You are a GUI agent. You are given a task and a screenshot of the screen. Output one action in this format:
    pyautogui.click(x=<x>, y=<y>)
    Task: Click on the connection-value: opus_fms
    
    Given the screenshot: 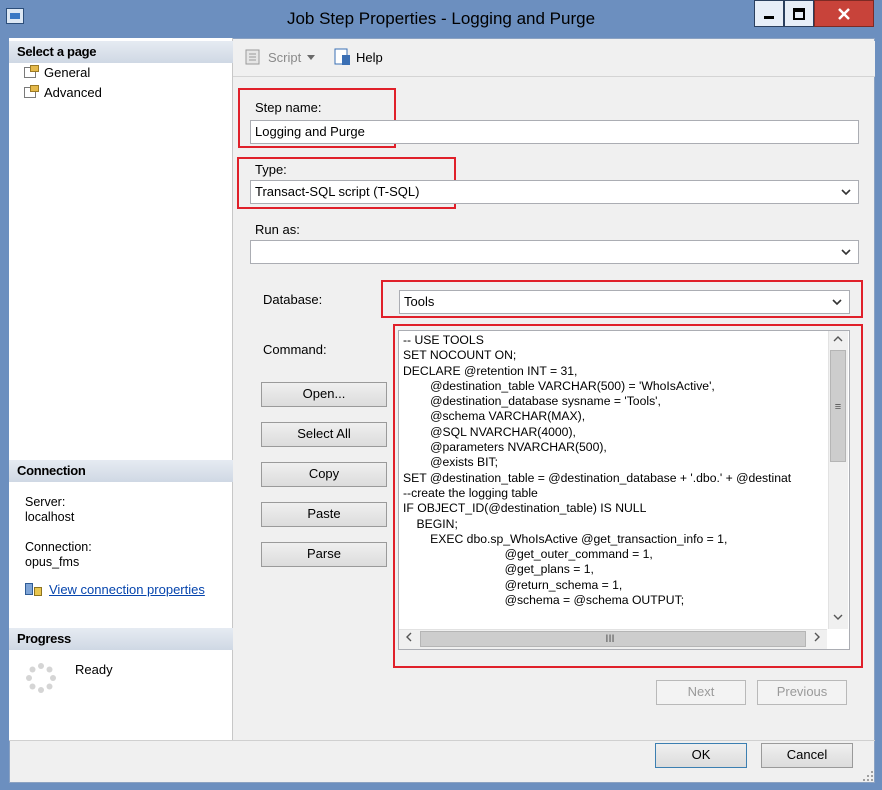 What is the action you would take?
    pyautogui.click(x=52, y=562)
    